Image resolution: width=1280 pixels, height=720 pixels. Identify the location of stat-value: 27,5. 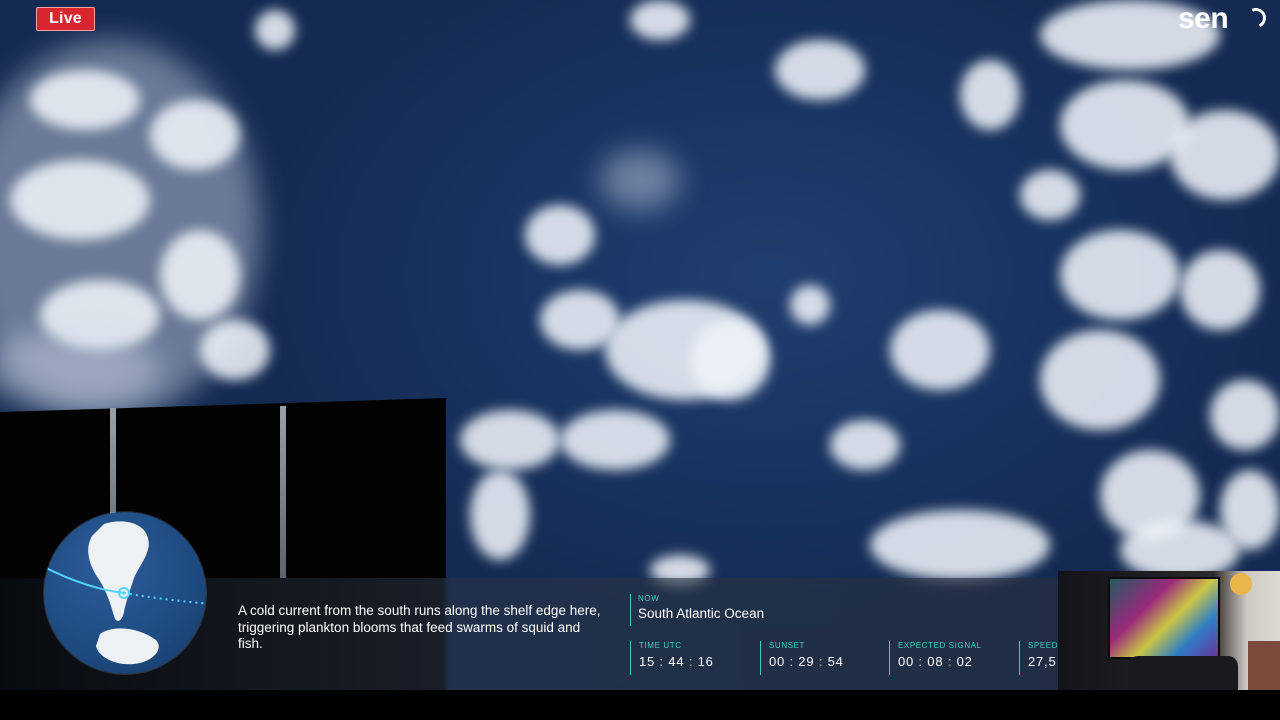
(1042, 661).